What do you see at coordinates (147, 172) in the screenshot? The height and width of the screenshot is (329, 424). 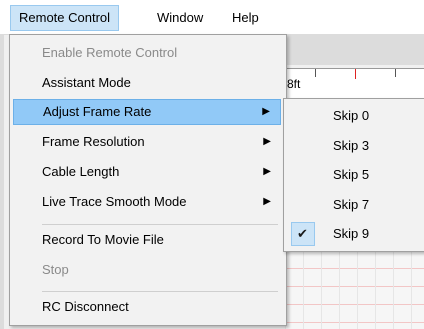 I see `menu-item-cable-length: Cable Length ▶` at bounding box center [147, 172].